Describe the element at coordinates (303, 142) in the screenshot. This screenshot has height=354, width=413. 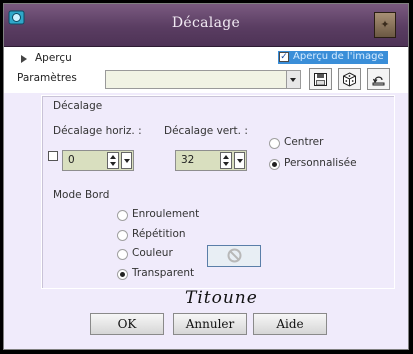
I see `radio-center-label: Centrer` at that location.